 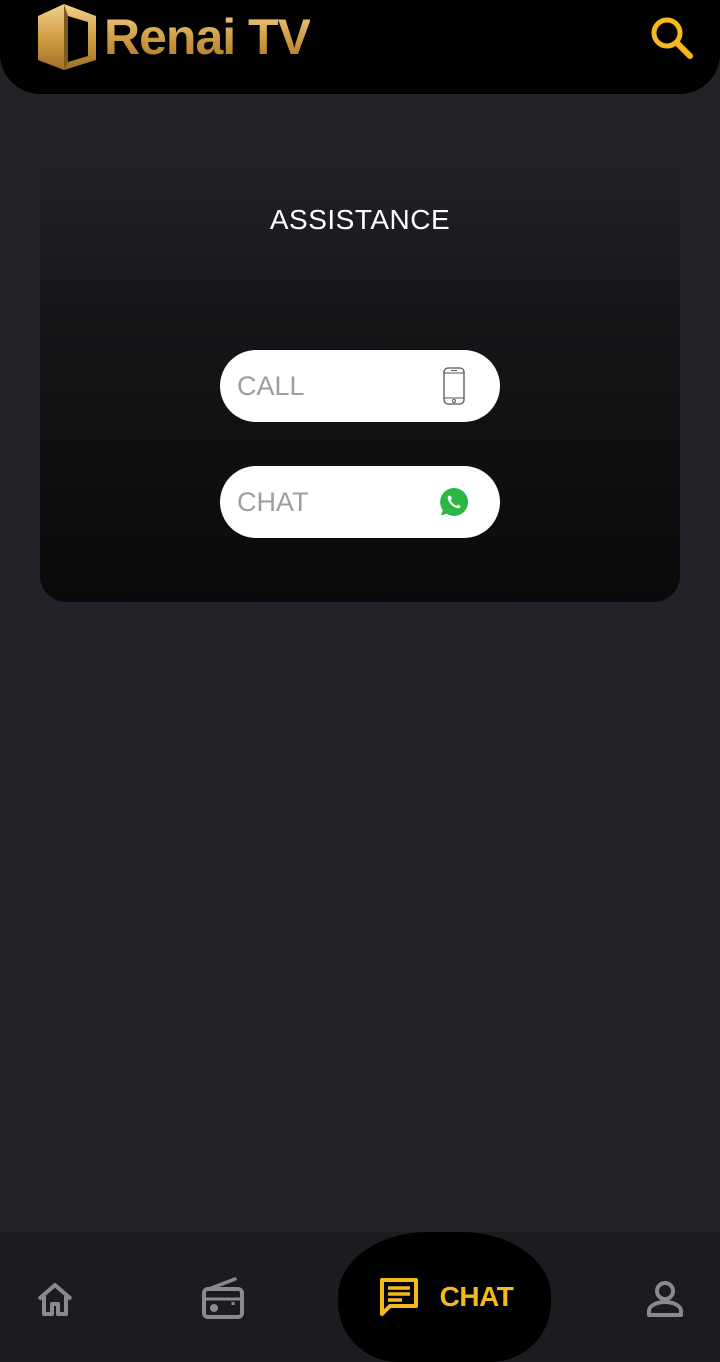 I want to click on app-logo: Renai TV, so click(x=172, y=37).